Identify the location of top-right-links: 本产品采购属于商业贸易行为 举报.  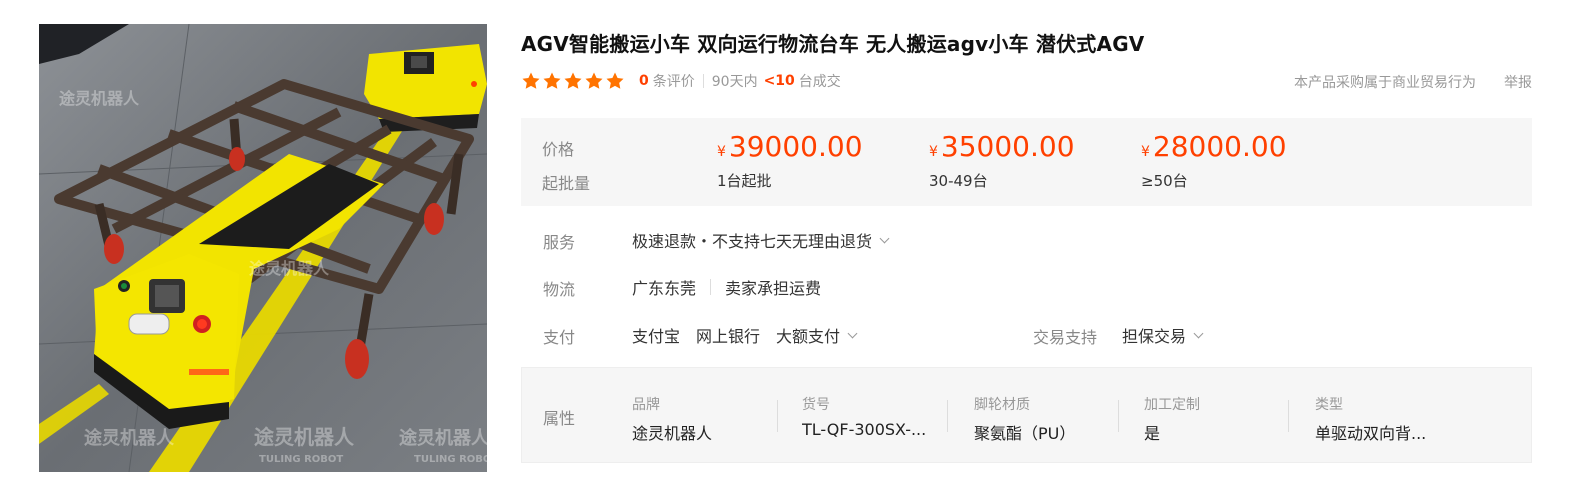
(1413, 82).